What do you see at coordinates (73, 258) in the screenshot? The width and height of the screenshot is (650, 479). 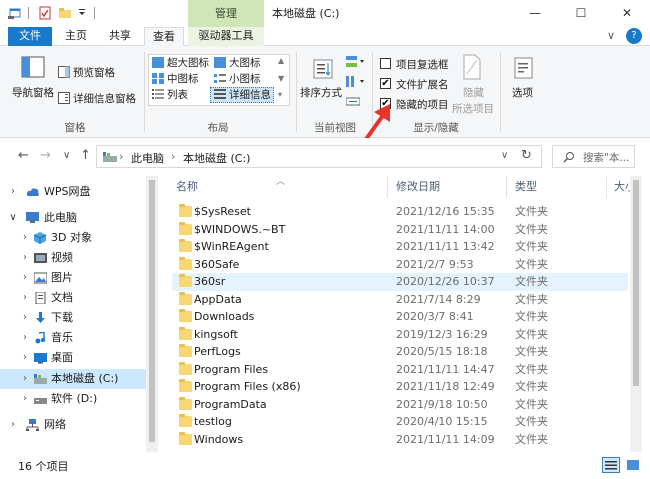 I see `nav-item-video: › 视频` at bounding box center [73, 258].